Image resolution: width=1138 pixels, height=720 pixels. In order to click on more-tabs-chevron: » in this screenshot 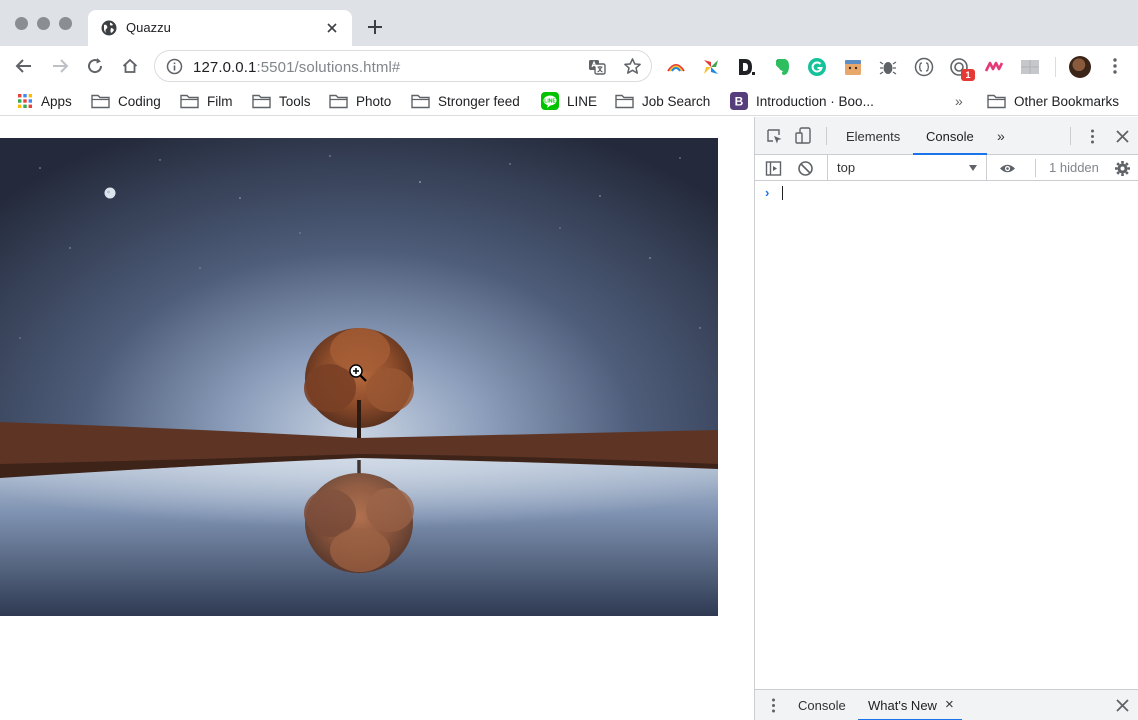, I will do `click(1001, 136)`.